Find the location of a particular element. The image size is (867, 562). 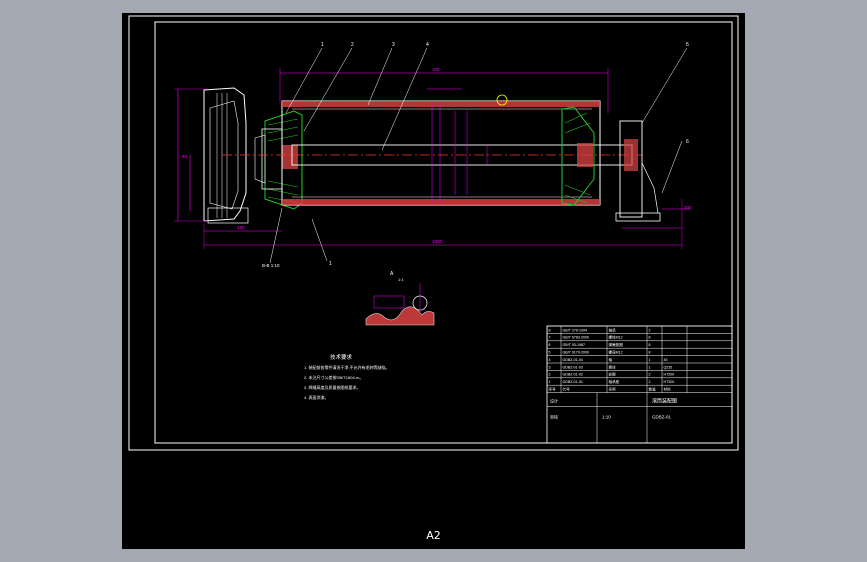

parts-header-cell: 材料 is located at coordinates (668, 389).